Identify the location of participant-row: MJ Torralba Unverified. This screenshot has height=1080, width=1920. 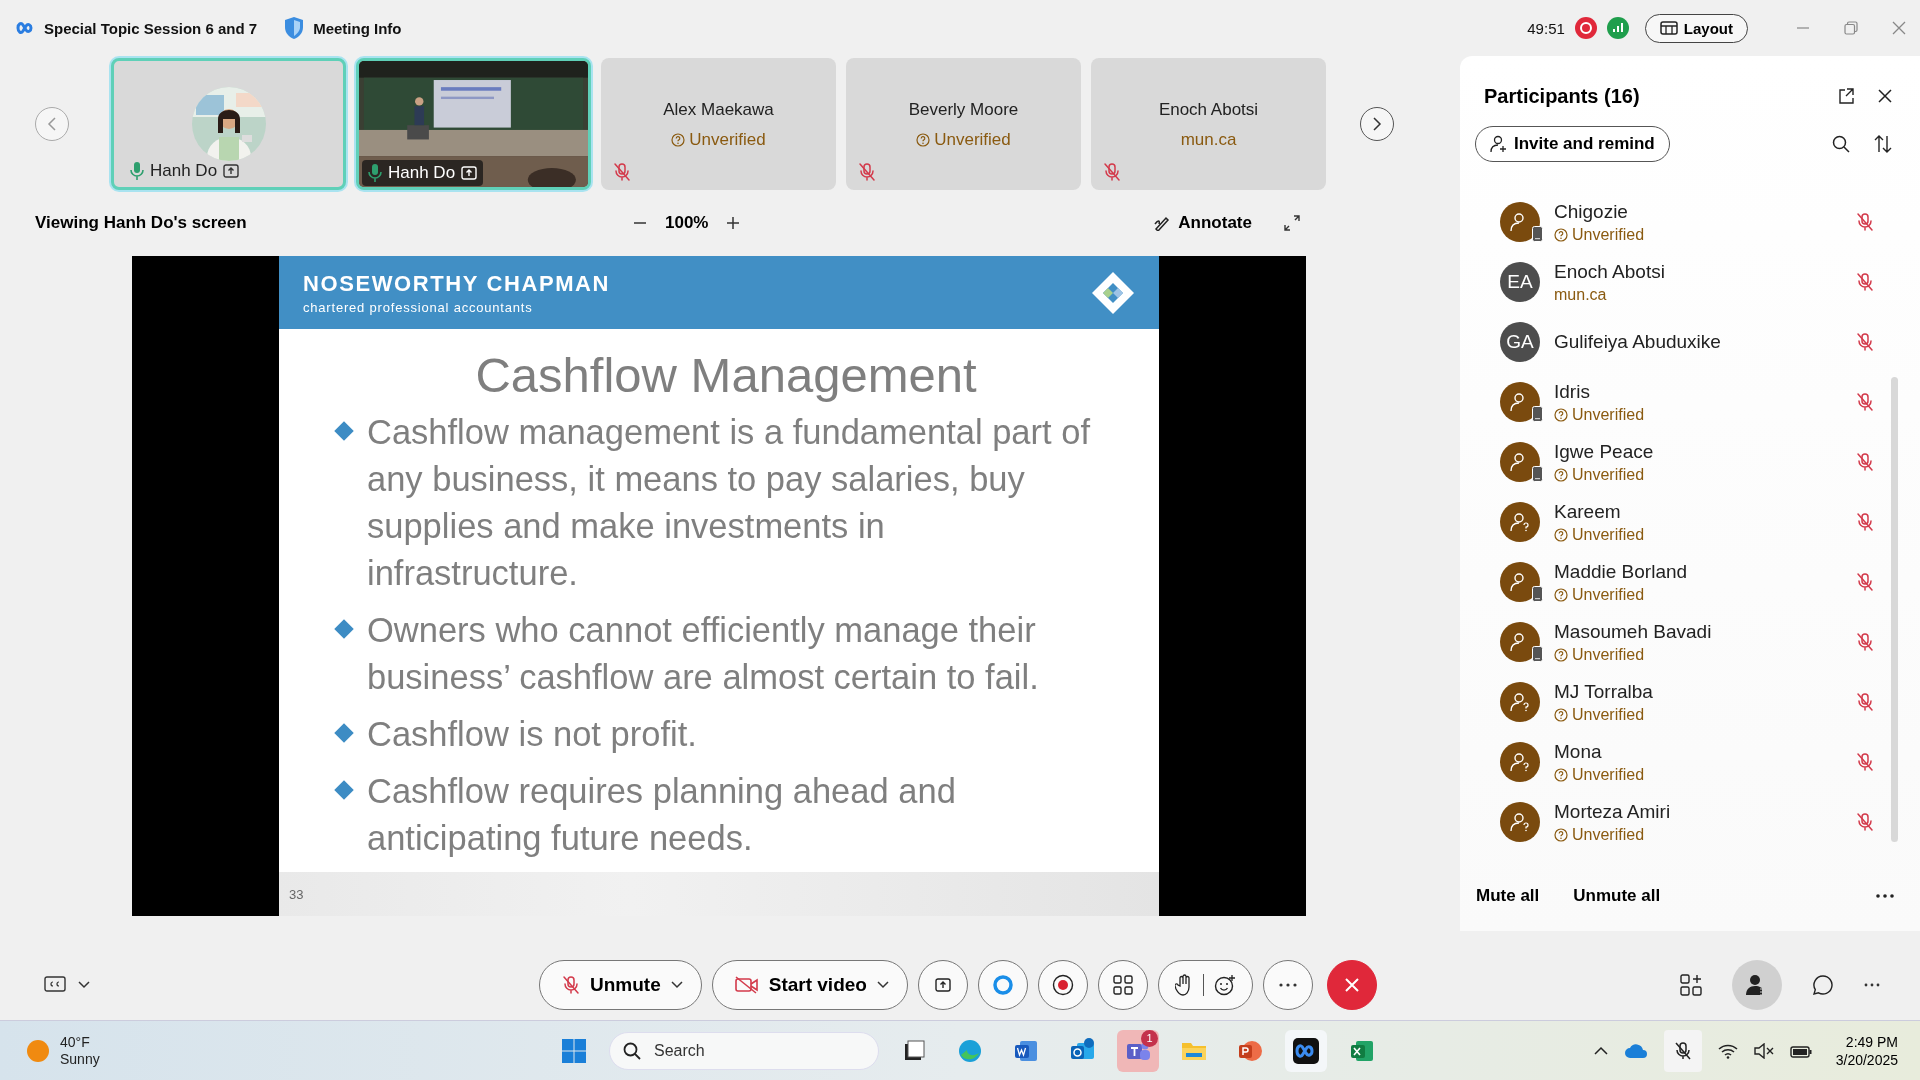
(1690, 702).